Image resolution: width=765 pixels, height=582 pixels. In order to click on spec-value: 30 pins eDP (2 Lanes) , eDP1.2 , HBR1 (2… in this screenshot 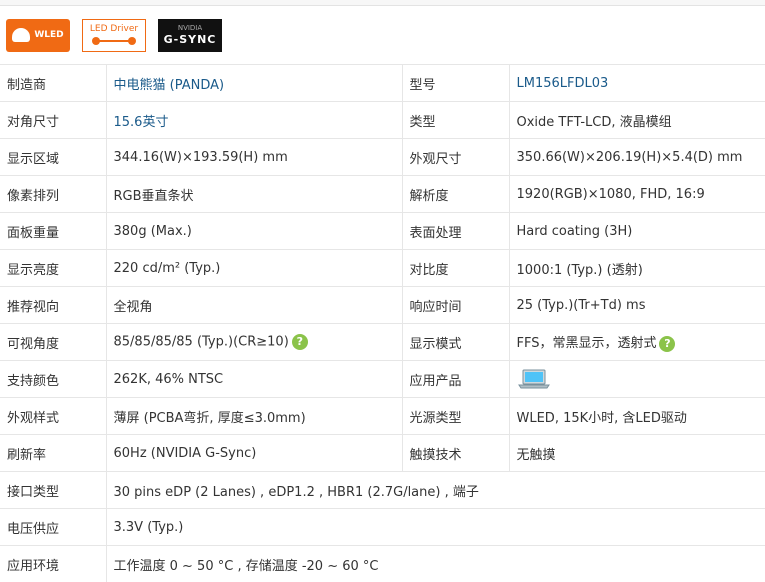, I will do `click(435, 490)`.